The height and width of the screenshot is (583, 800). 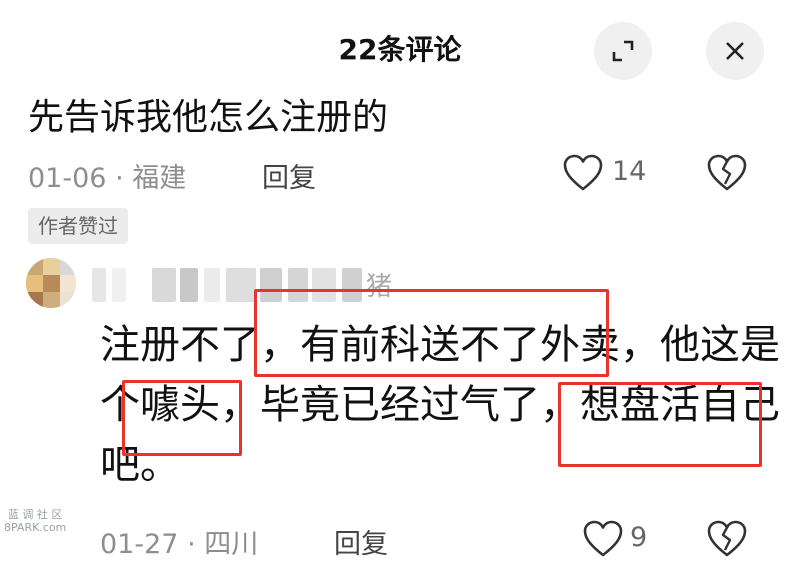 I want to click on comment-meta: 01-27 · 四川, so click(x=179, y=541).